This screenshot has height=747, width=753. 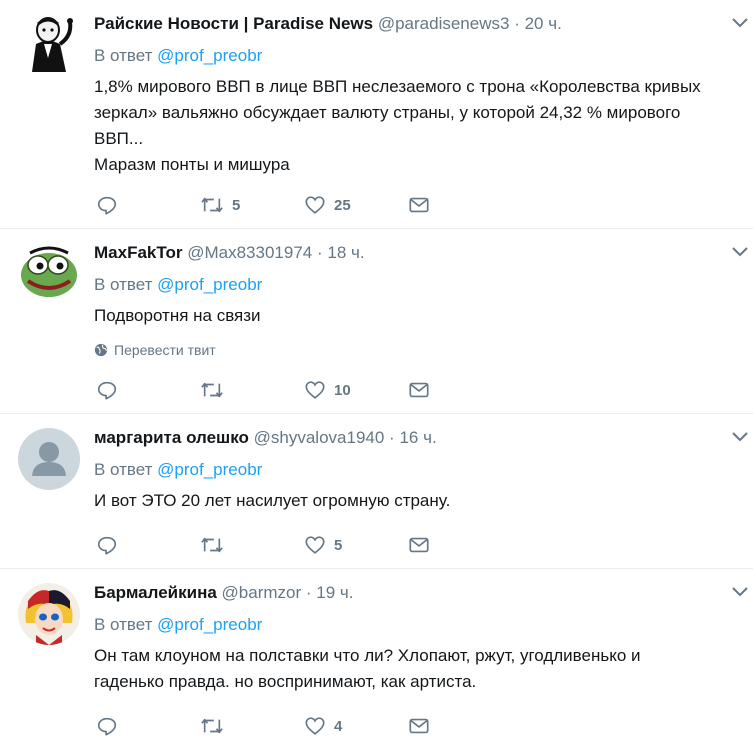 What do you see at coordinates (408, 316) in the screenshot?
I see `tweet-text: Подворотня на связи` at bounding box center [408, 316].